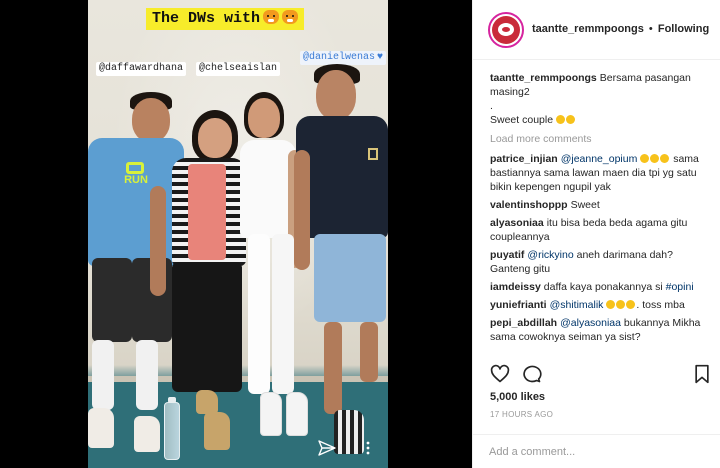  What do you see at coordinates (500, 374) in the screenshot?
I see `heart-outline-icon` at bounding box center [500, 374].